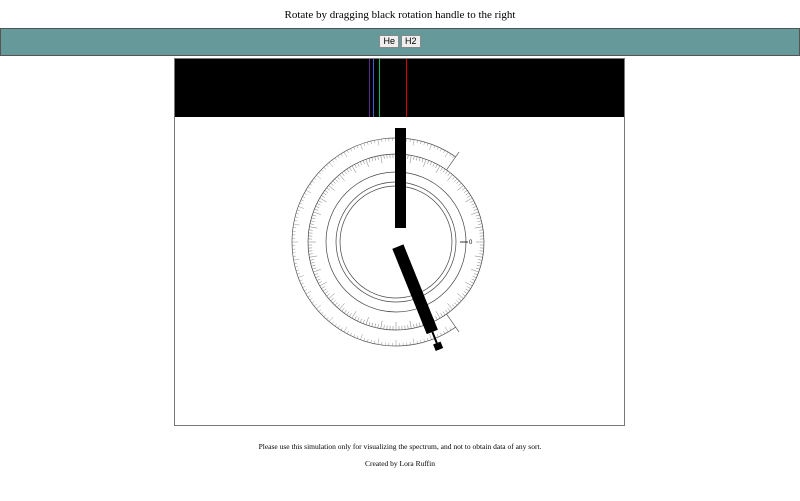 Image resolution: width=800 pixels, height=501 pixels. I want to click on spectral-line-violet, so click(369, 88).